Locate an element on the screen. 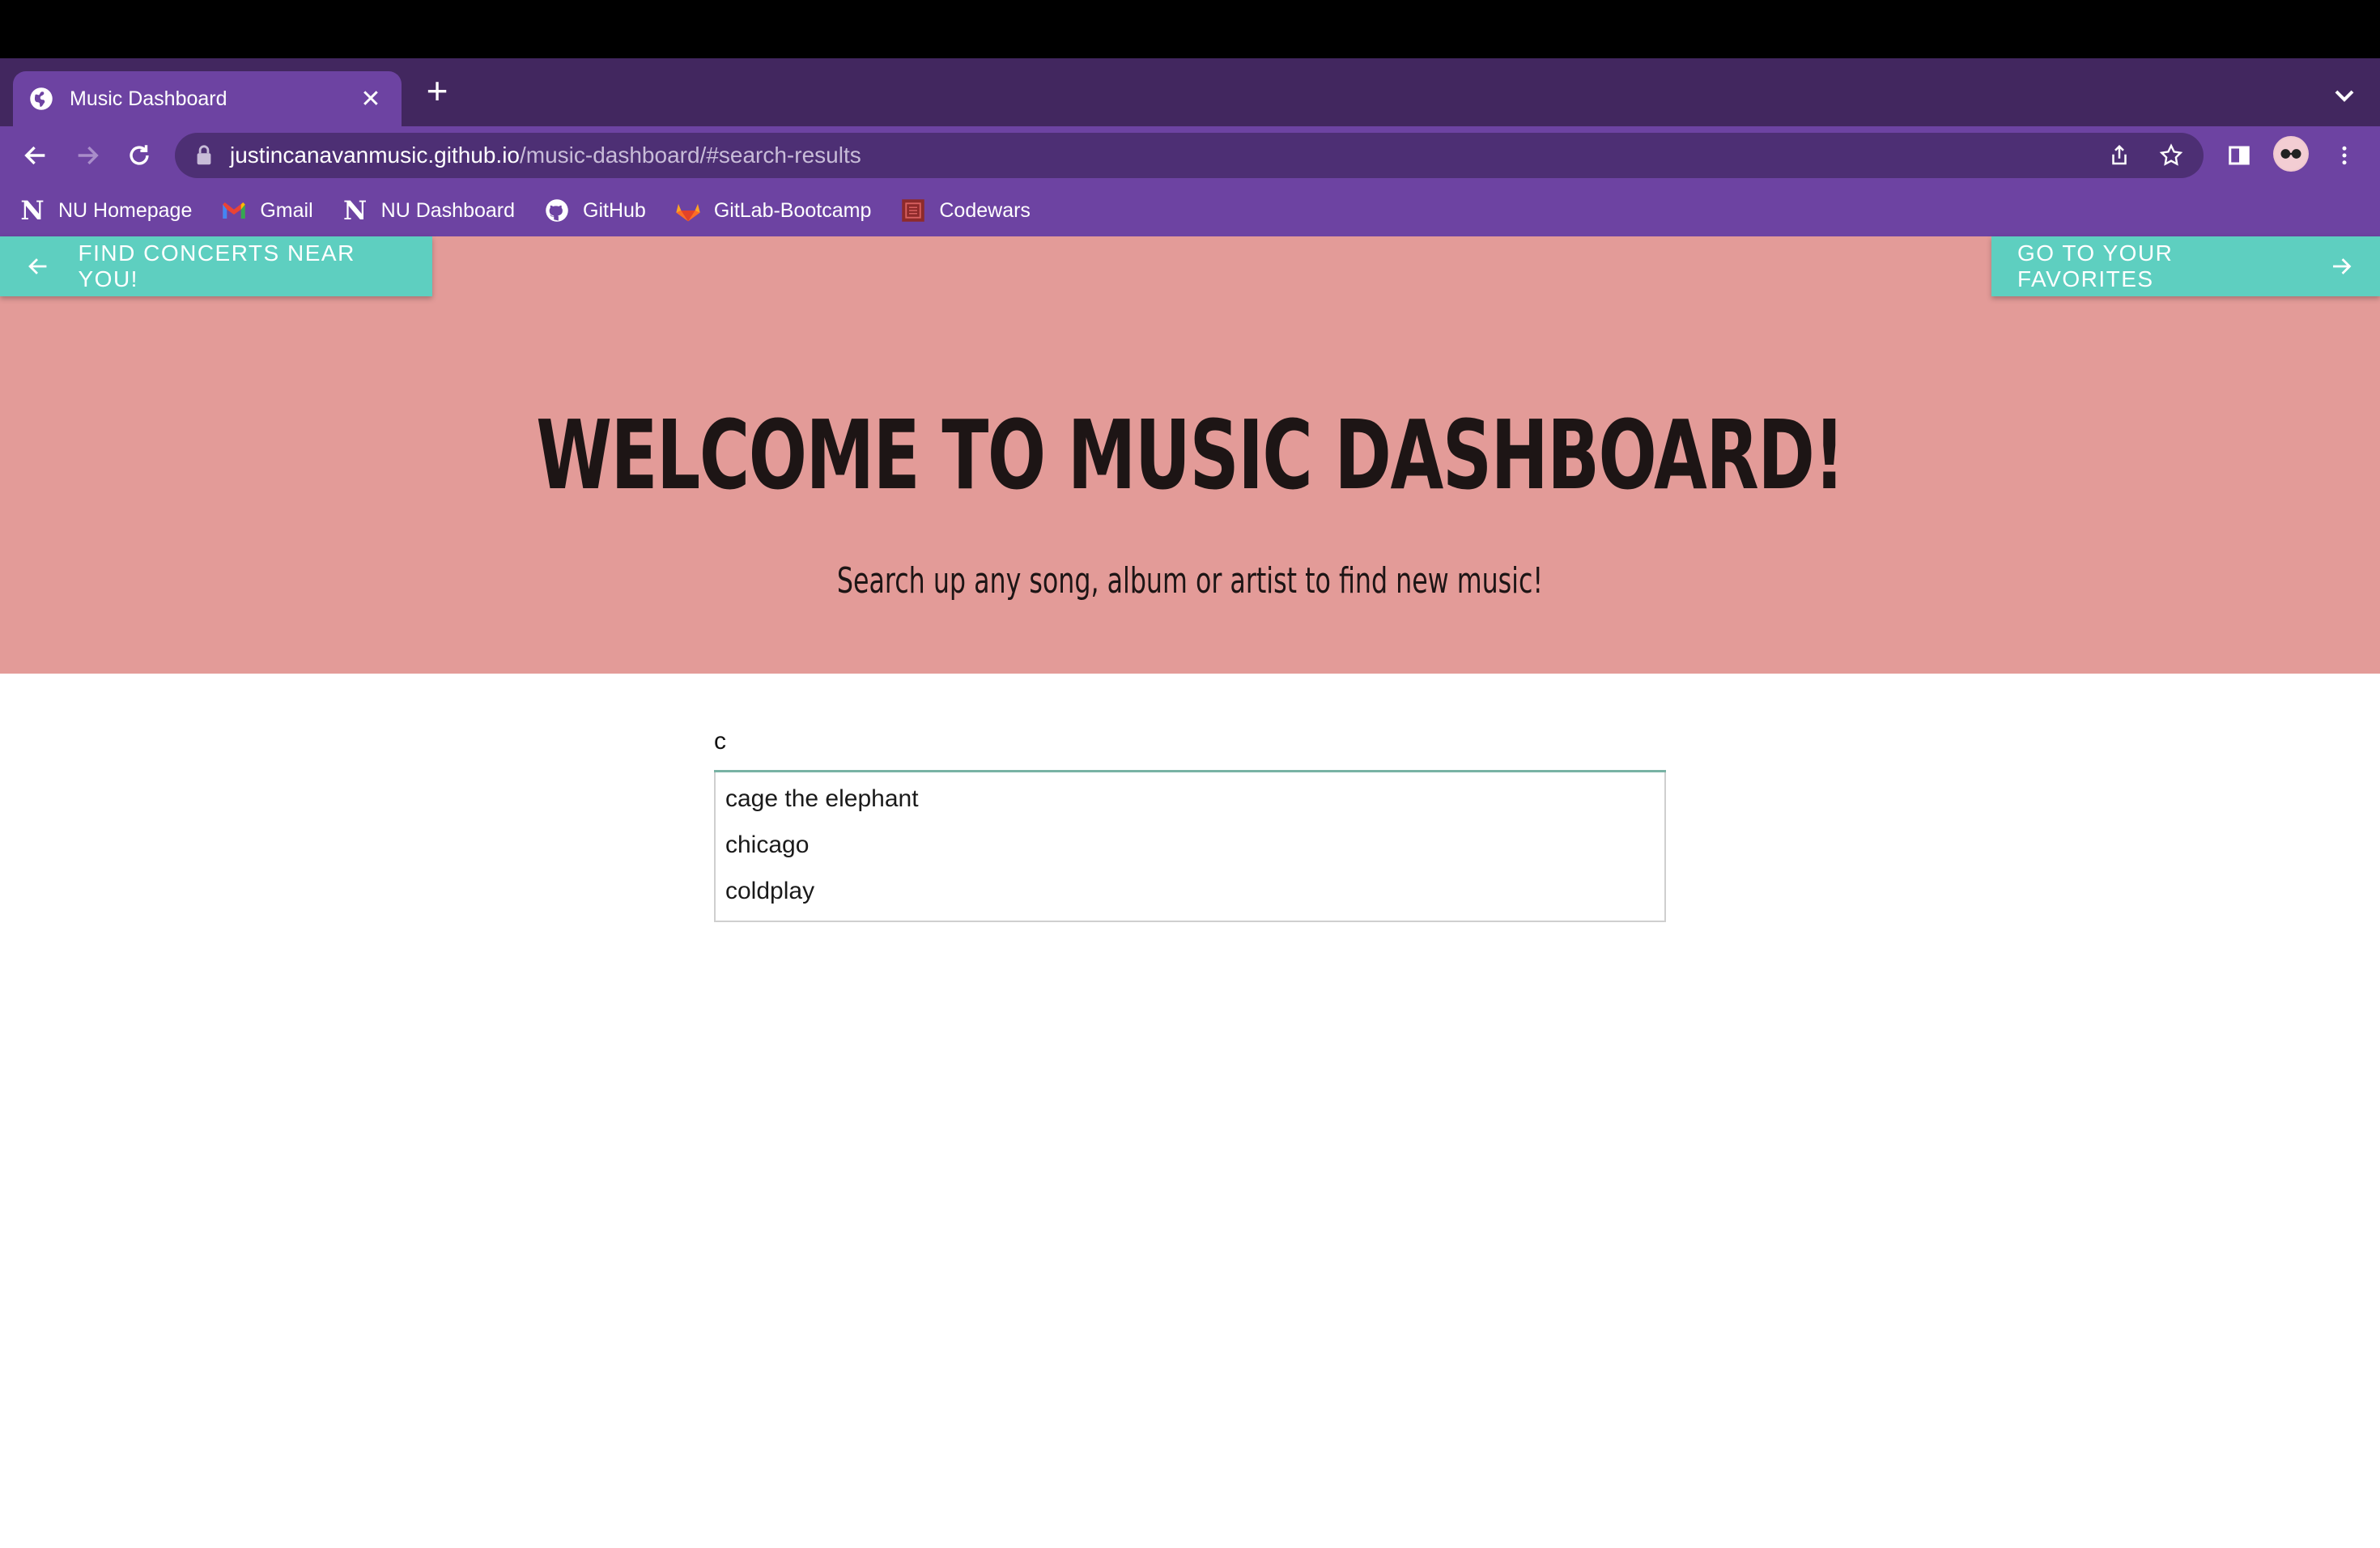  share-button is located at coordinates (2120, 156).